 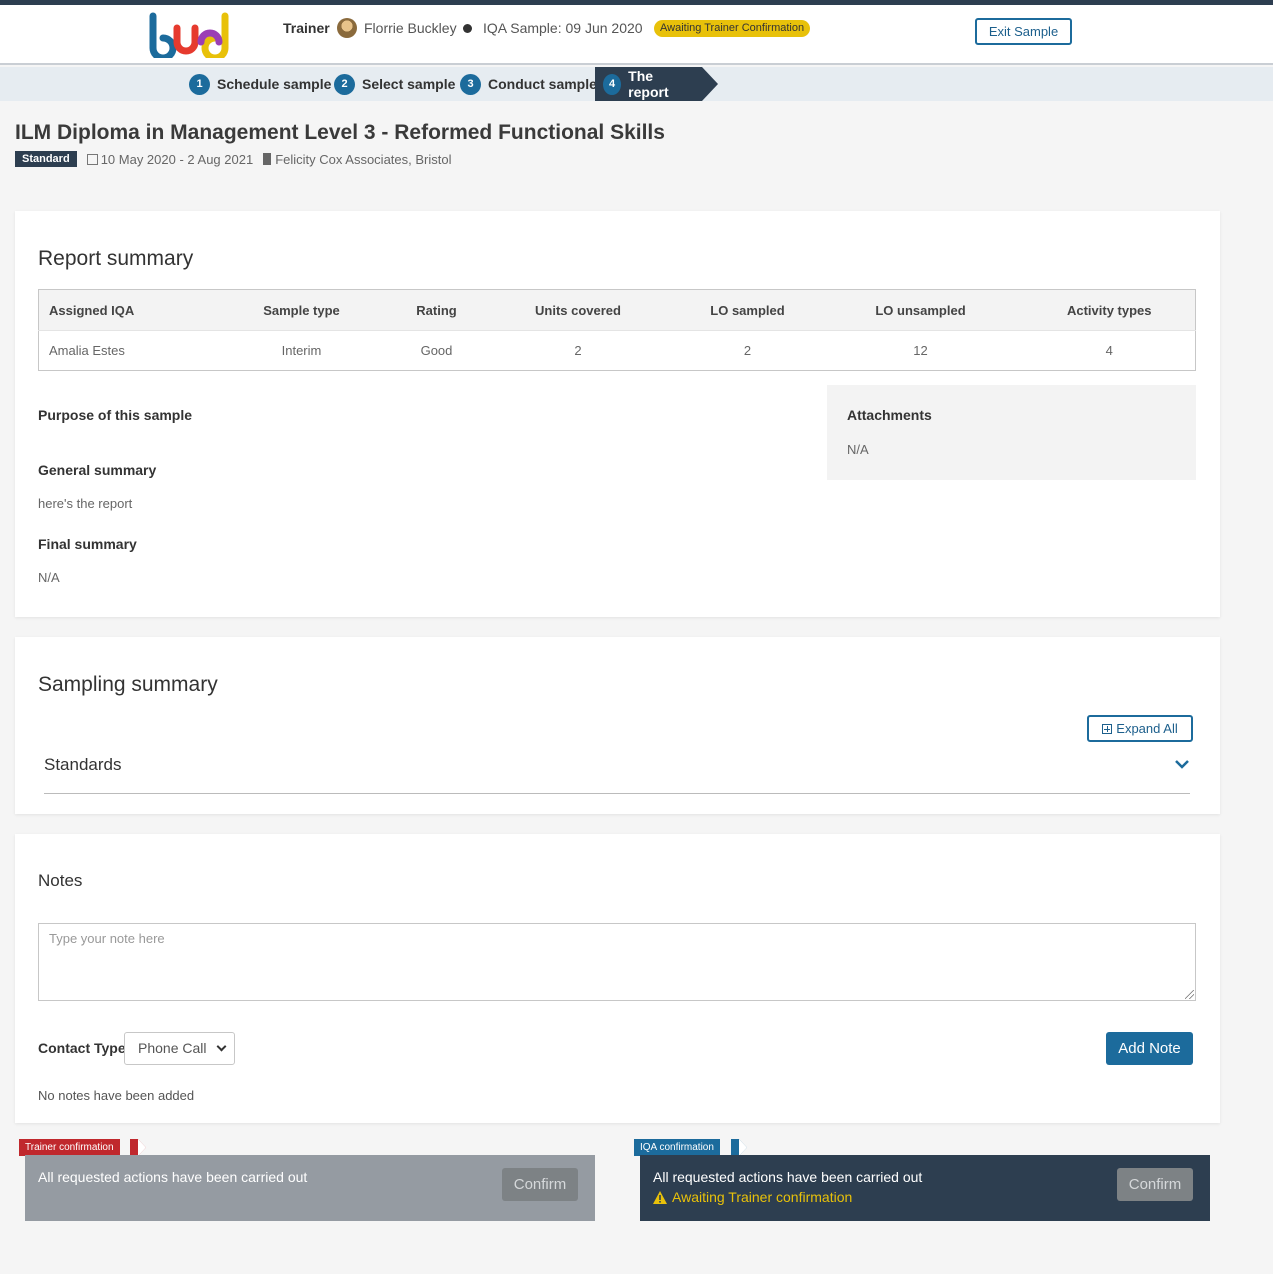 What do you see at coordinates (540, 1184) in the screenshot?
I see `trainer-confirm-button: Confirm` at bounding box center [540, 1184].